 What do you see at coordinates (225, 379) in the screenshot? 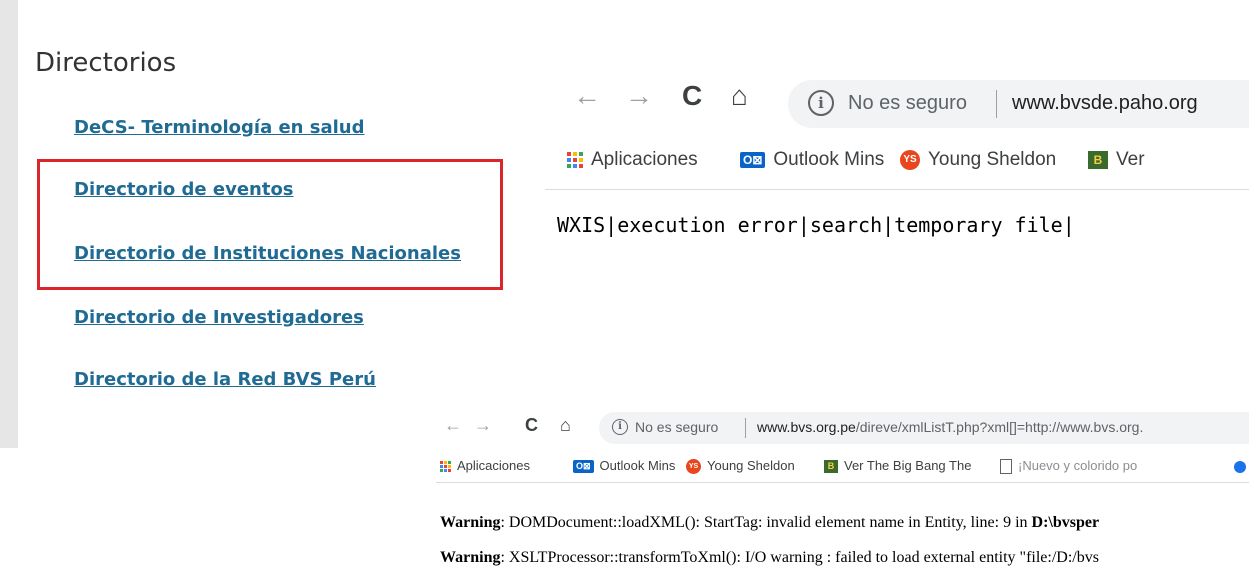
I see `link-directorio-red-bvs: Directorio de la Red BVS Perú` at bounding box center [225, 379].